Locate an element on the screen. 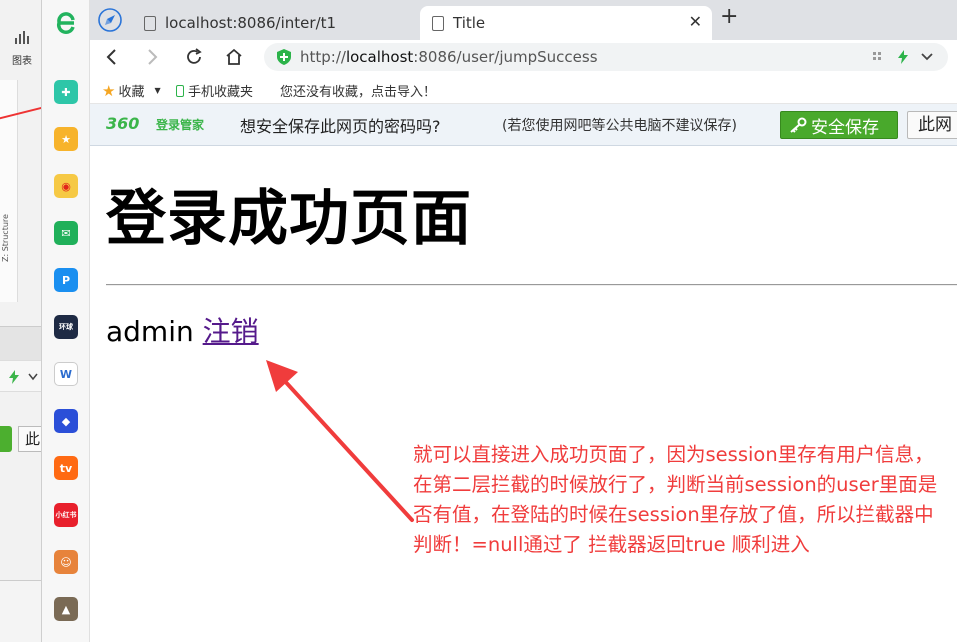 The height and width of the screenshot is (642, 957). new-tab-button: + is located at coordinates (729, 16).